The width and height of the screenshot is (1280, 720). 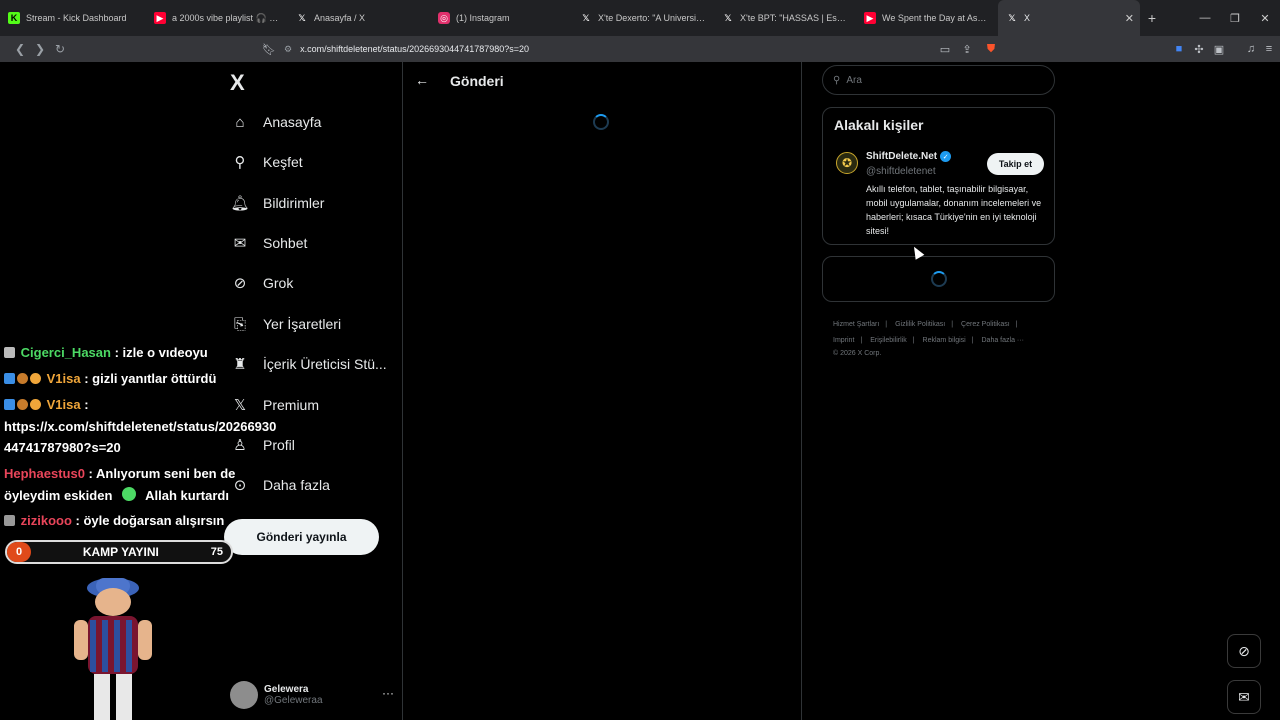 I want to click on nav-label: Sohbet, so click(x=285, y=243).